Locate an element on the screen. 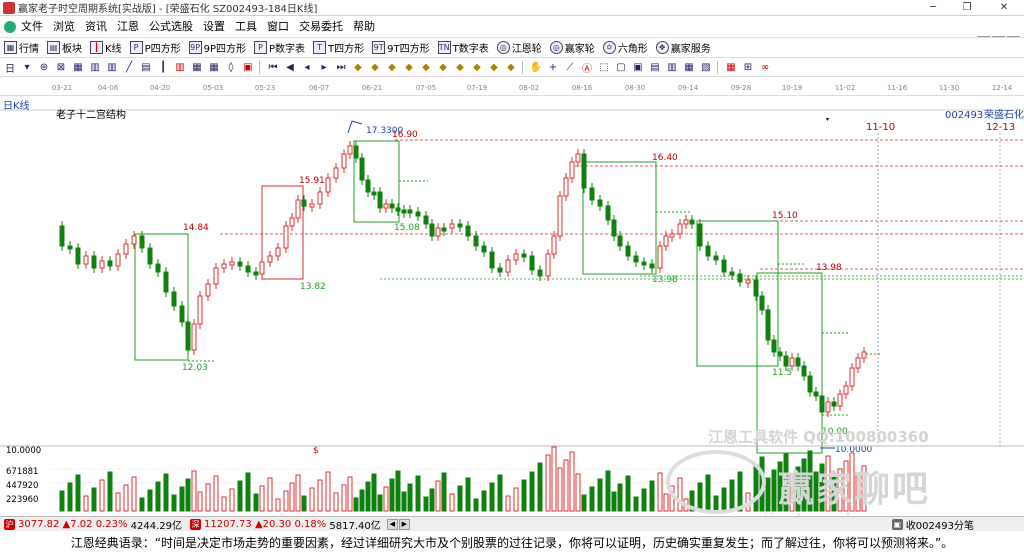 Image resolution: width=1024 pixels, height=554 pixels. channel-icon: ▤ is located at coordinates (146, 67).